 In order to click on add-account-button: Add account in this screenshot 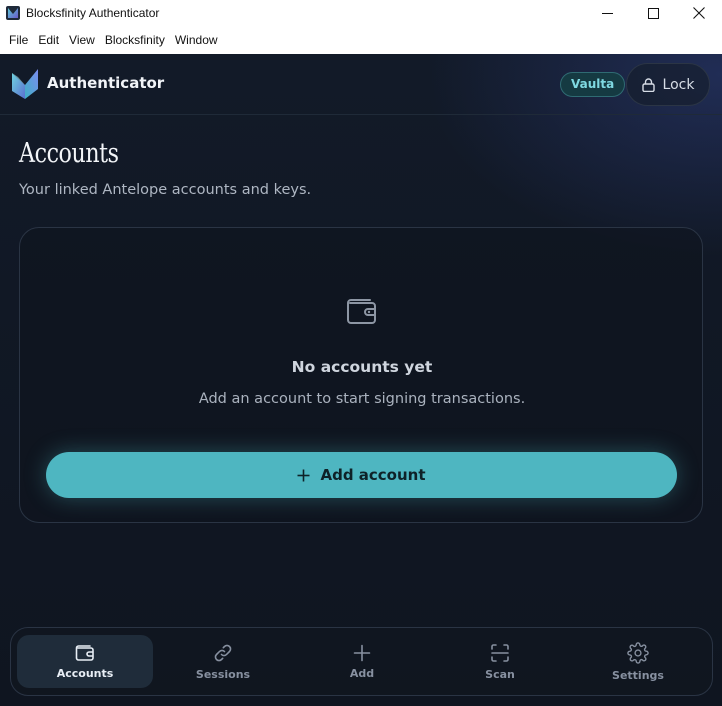, I will do `click(361, 475)`.